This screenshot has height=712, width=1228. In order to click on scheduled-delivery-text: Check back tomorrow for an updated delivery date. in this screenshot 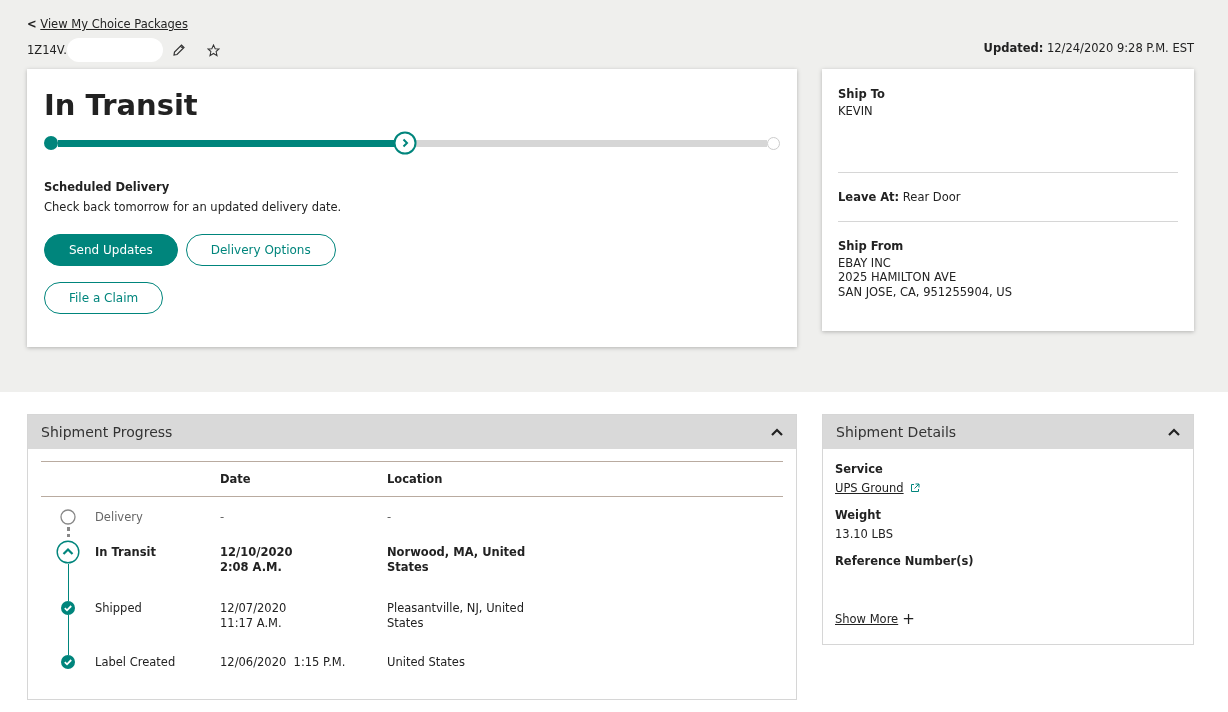, I will do `click(193, 207)`.